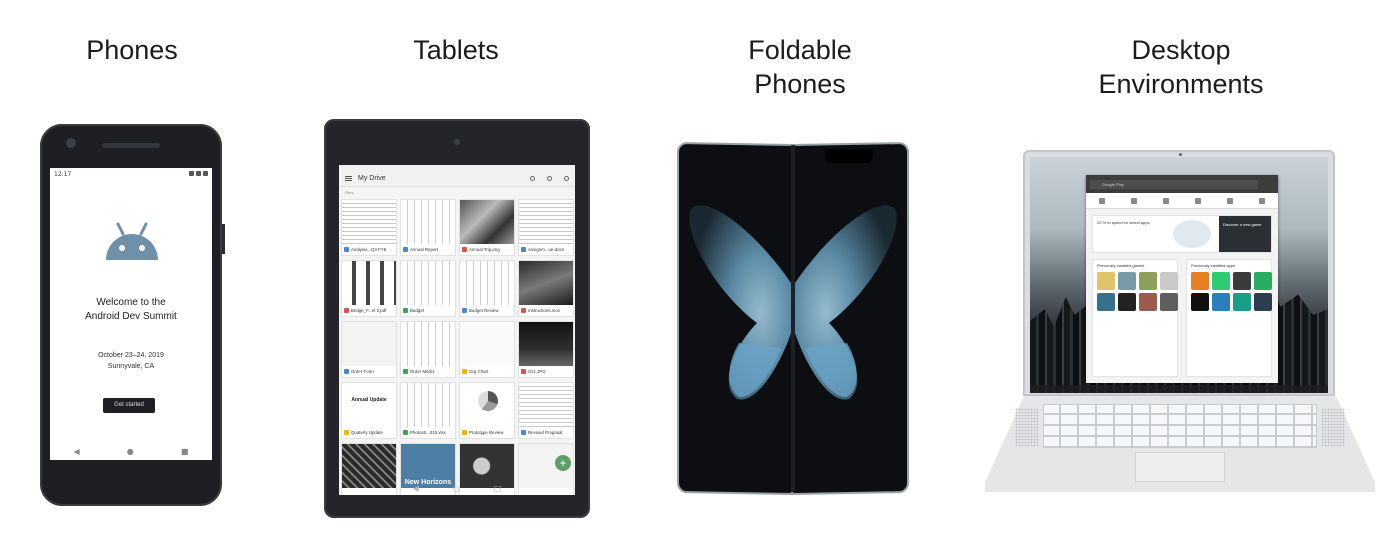 This screenshot has height=542, width=1400. Describe the element at coordinates (422, 371) in the screenshot. I see `file-name: Order Metrix` at that location.